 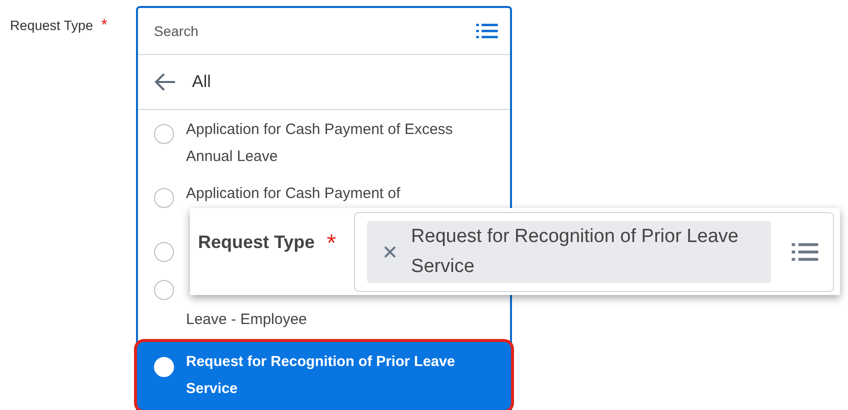 I want to click on selected-chip: Request for Recognition of Prior Leave Service, so click(x=569, y=252).